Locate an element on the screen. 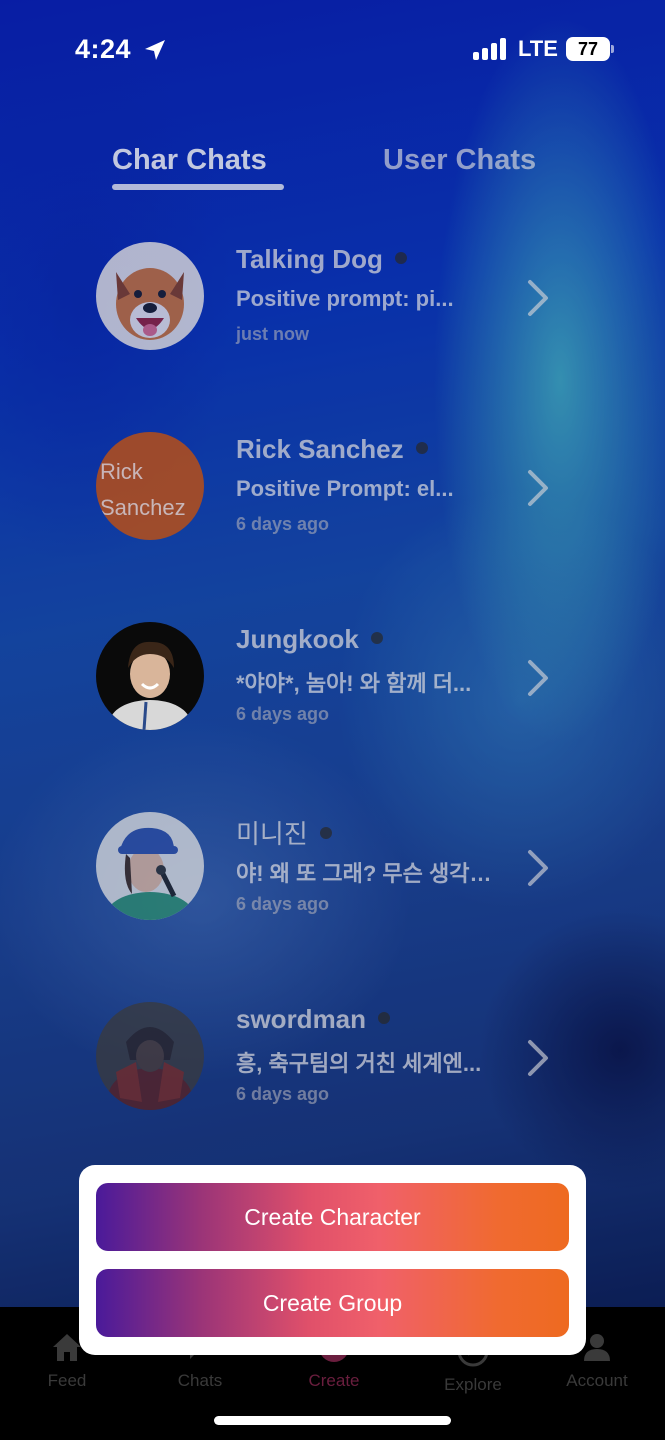 The width and height of the screenshot is (665, 1440). battery-nub is located at coordinates (612, 49).